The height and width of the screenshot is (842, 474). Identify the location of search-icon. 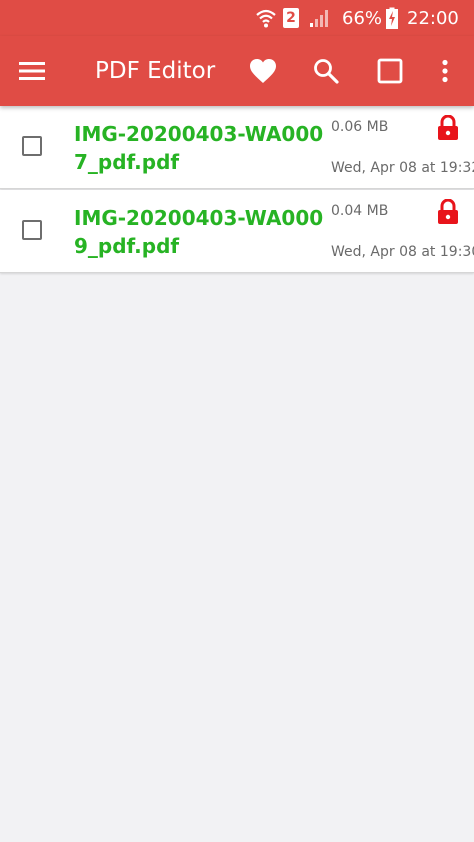
(326, 71).